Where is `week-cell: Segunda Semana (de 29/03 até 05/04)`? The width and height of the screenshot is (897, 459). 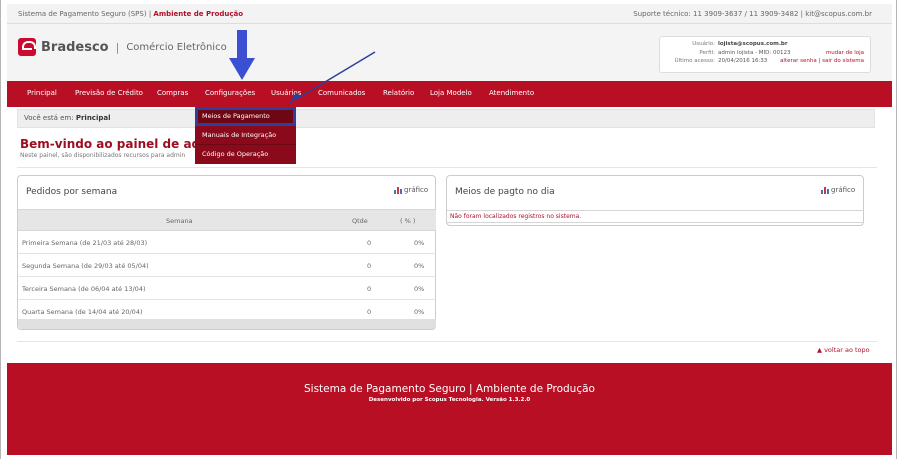 week-cell: Segunda Semana (de 29/03 até 05/04) is located at coordinates (85, 266).